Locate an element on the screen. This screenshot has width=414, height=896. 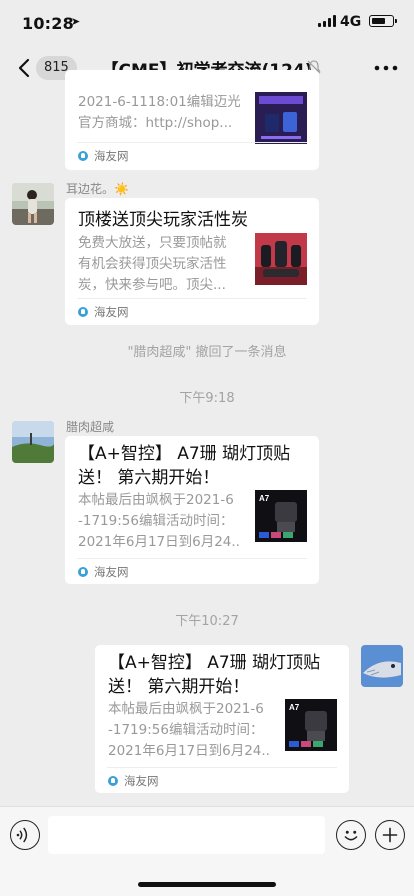
voice-input-icon is located at coordinates (25, 835).